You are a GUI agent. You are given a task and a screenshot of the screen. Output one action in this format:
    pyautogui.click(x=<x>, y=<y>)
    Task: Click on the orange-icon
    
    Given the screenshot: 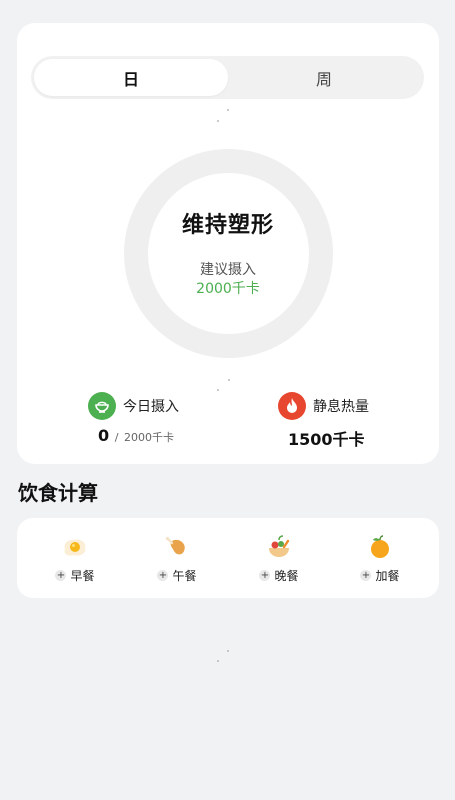 What is the action you would take?
    pyautogui.click(x=380, y=546)
    